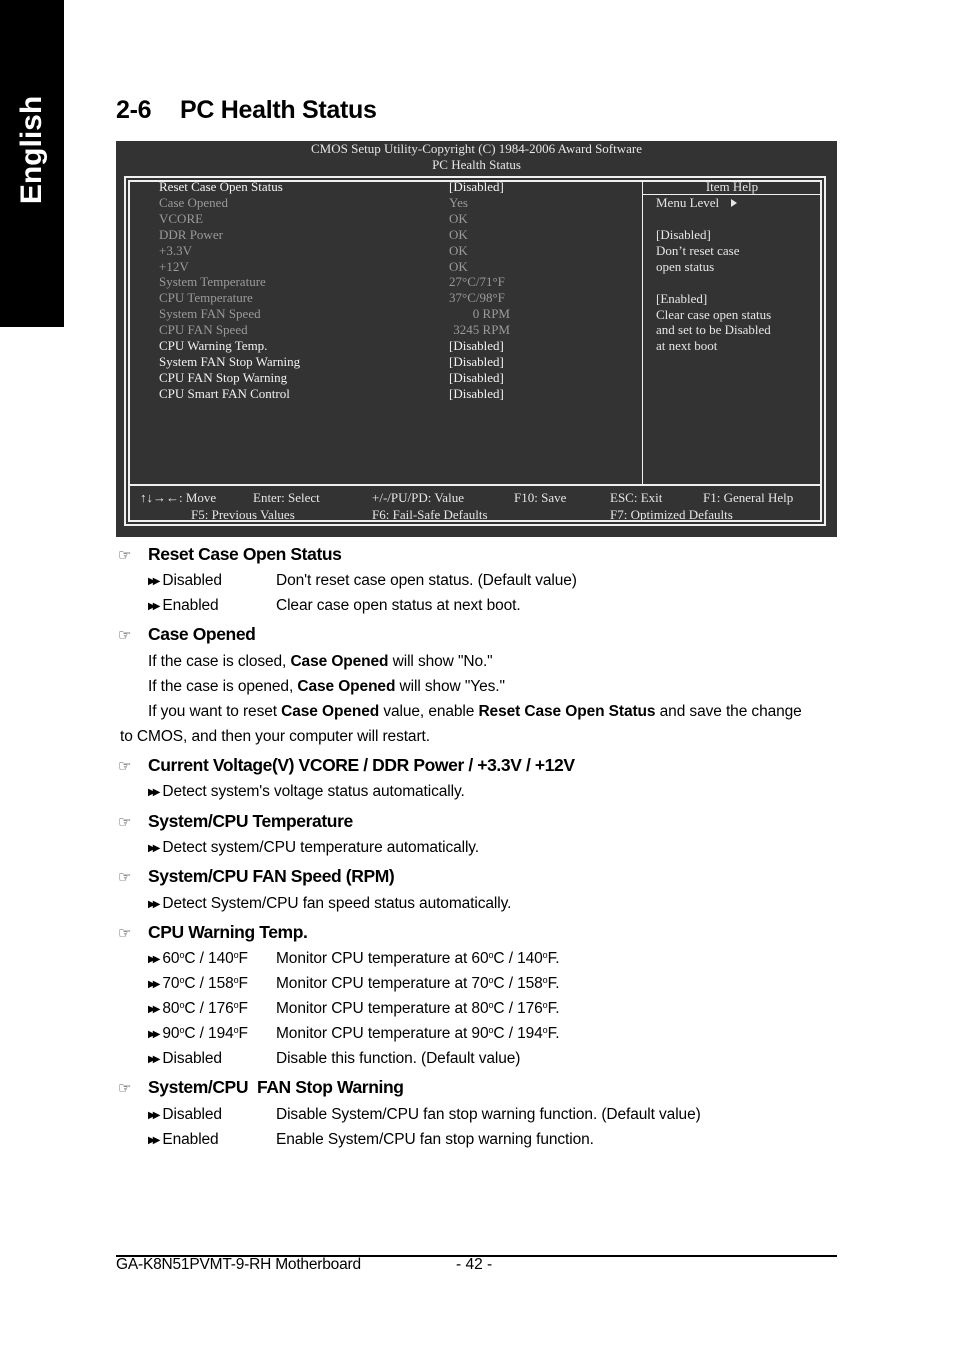  What do you see at coordinates (714, 314) in the screenshot?
I see `help-line: Clear case open status` at bounding box center [714, 314].